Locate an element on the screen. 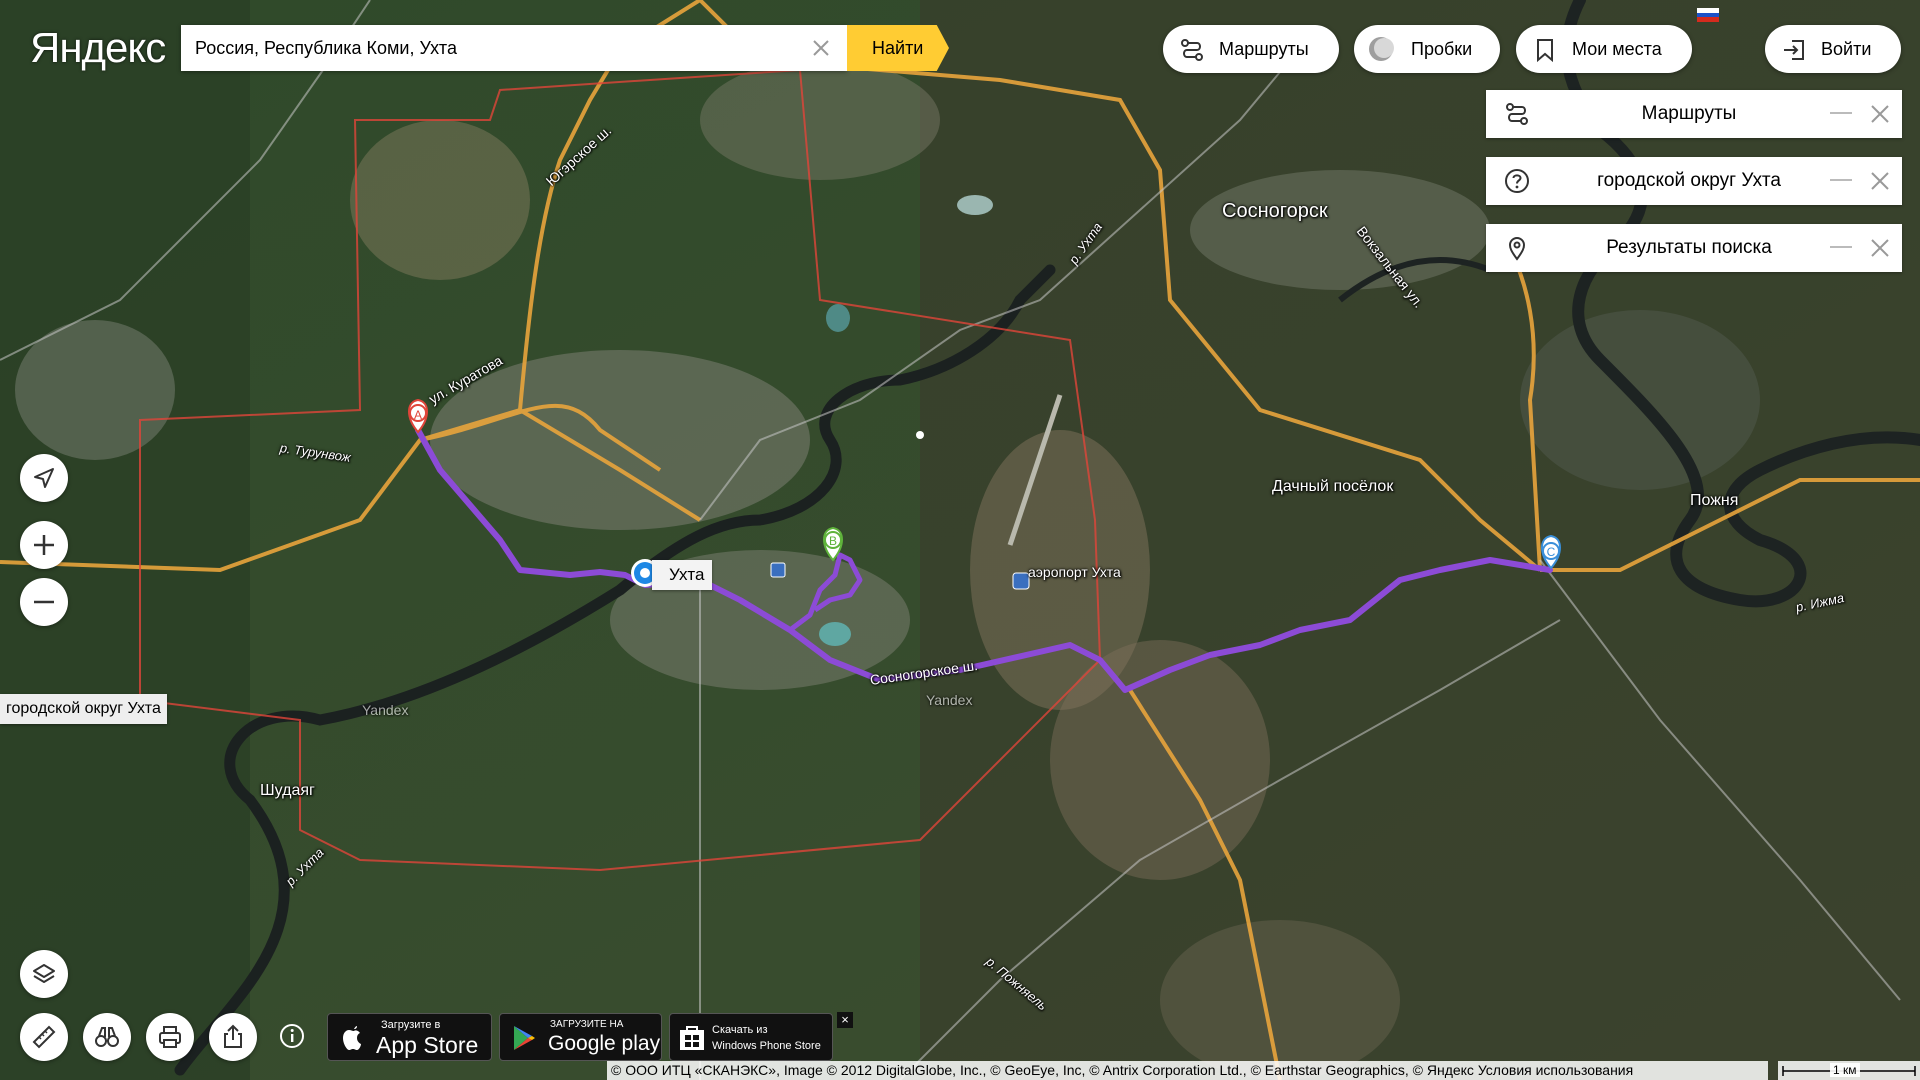 This screenshot has height=1080, width=1920. routes-panel: Маршруты is located at coordinates (1694, 114).